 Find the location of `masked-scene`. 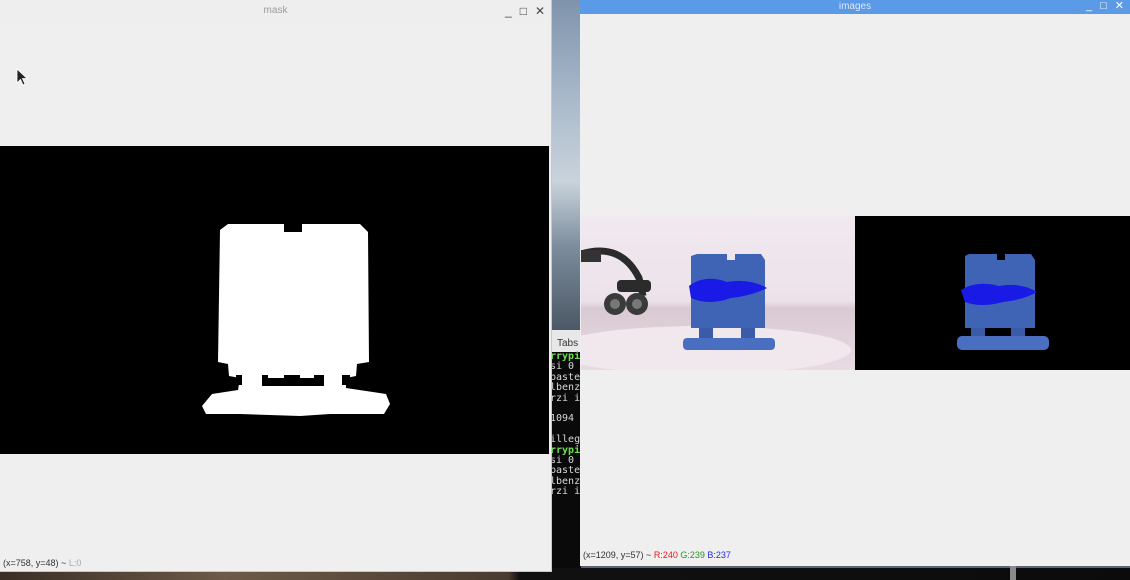

masked-scene is located at coordinates (1003, 302).